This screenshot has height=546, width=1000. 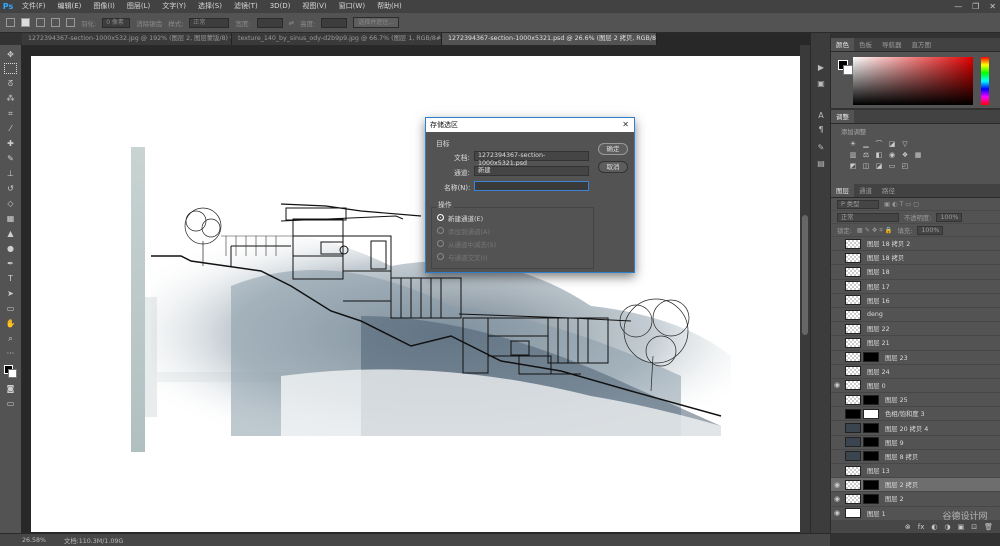 What do you see at coordinates (40, 22) in the screenshot?
I see `add-selection-icon` at bounding box center [40, 22].